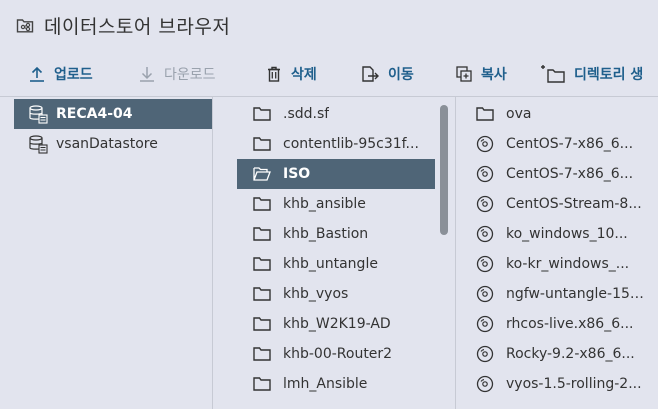 The width and height of the screenshot is (658, 409). Describe the element at coordinates (262, 174) in the screenshot. I see `folder-open-icon` at that location.